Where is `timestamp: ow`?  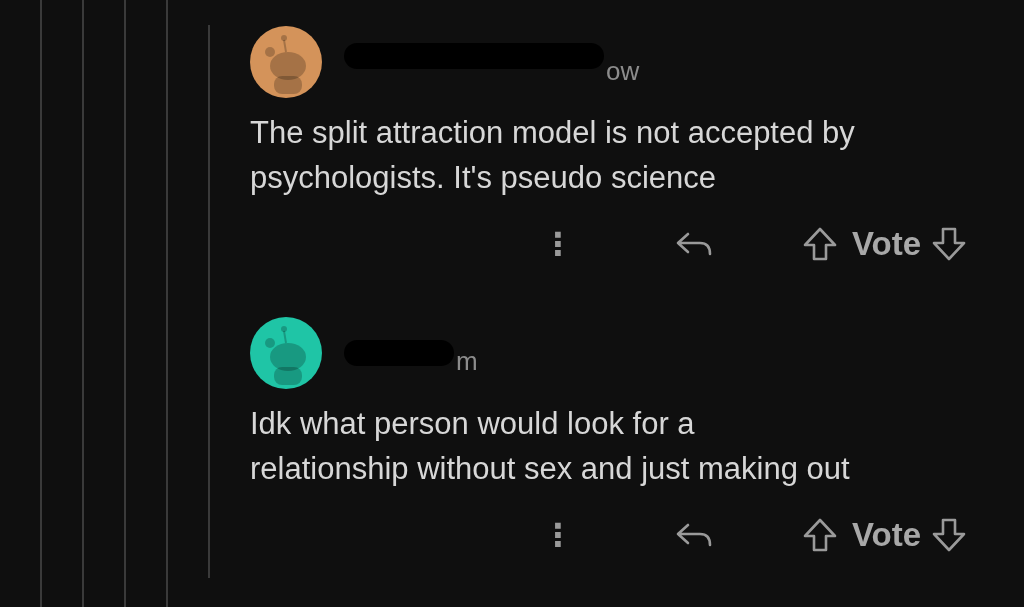
timestamp: ow is located at coordinates (623, 71).